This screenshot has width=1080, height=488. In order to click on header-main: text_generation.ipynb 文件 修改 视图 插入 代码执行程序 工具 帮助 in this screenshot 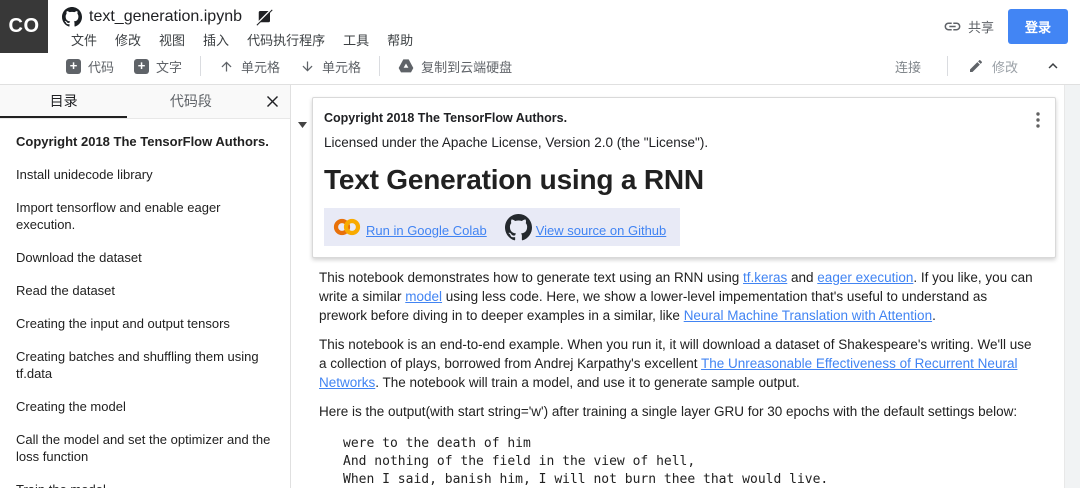, I will do `click(571, 25)`.